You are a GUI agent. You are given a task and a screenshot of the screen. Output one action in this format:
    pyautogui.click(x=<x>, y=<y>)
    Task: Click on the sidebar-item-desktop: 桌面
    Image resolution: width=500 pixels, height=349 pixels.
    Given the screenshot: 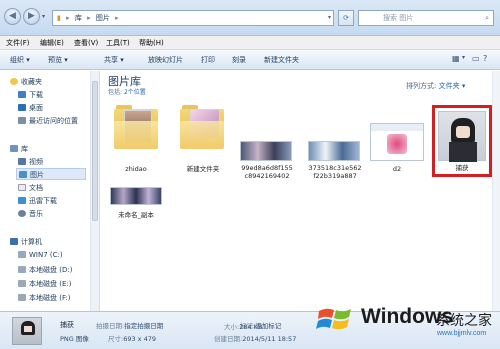 What is the action you would take?
    pyautogui.click(x=30, y=108)
    